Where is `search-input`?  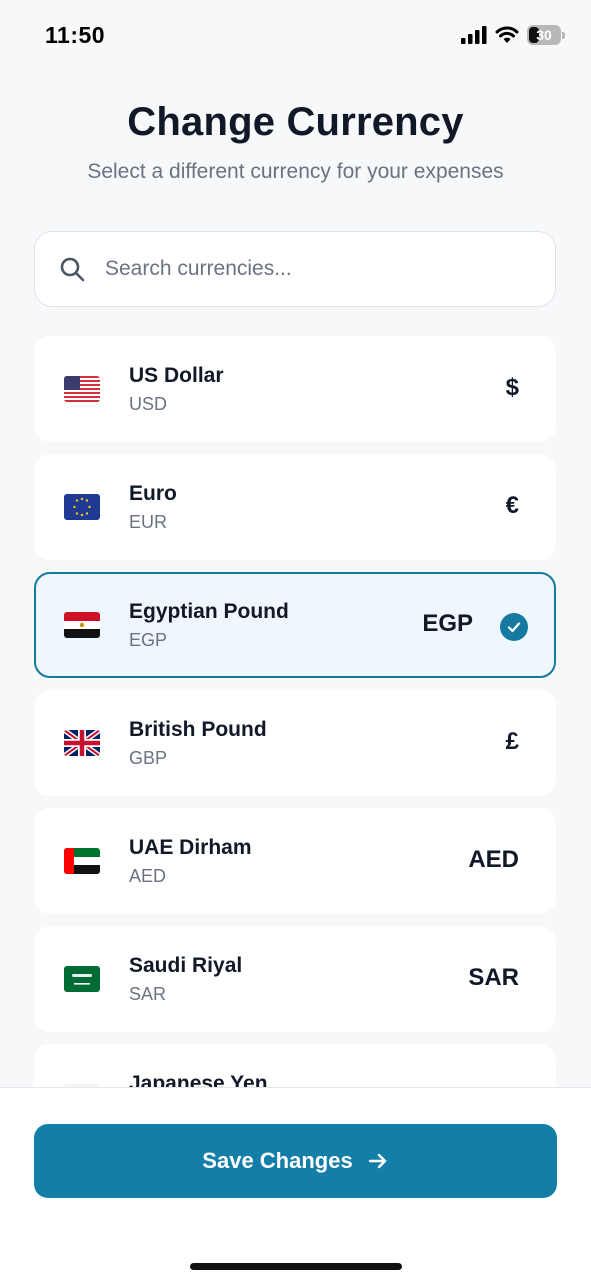 search-input is located at coordinates (305, 269).